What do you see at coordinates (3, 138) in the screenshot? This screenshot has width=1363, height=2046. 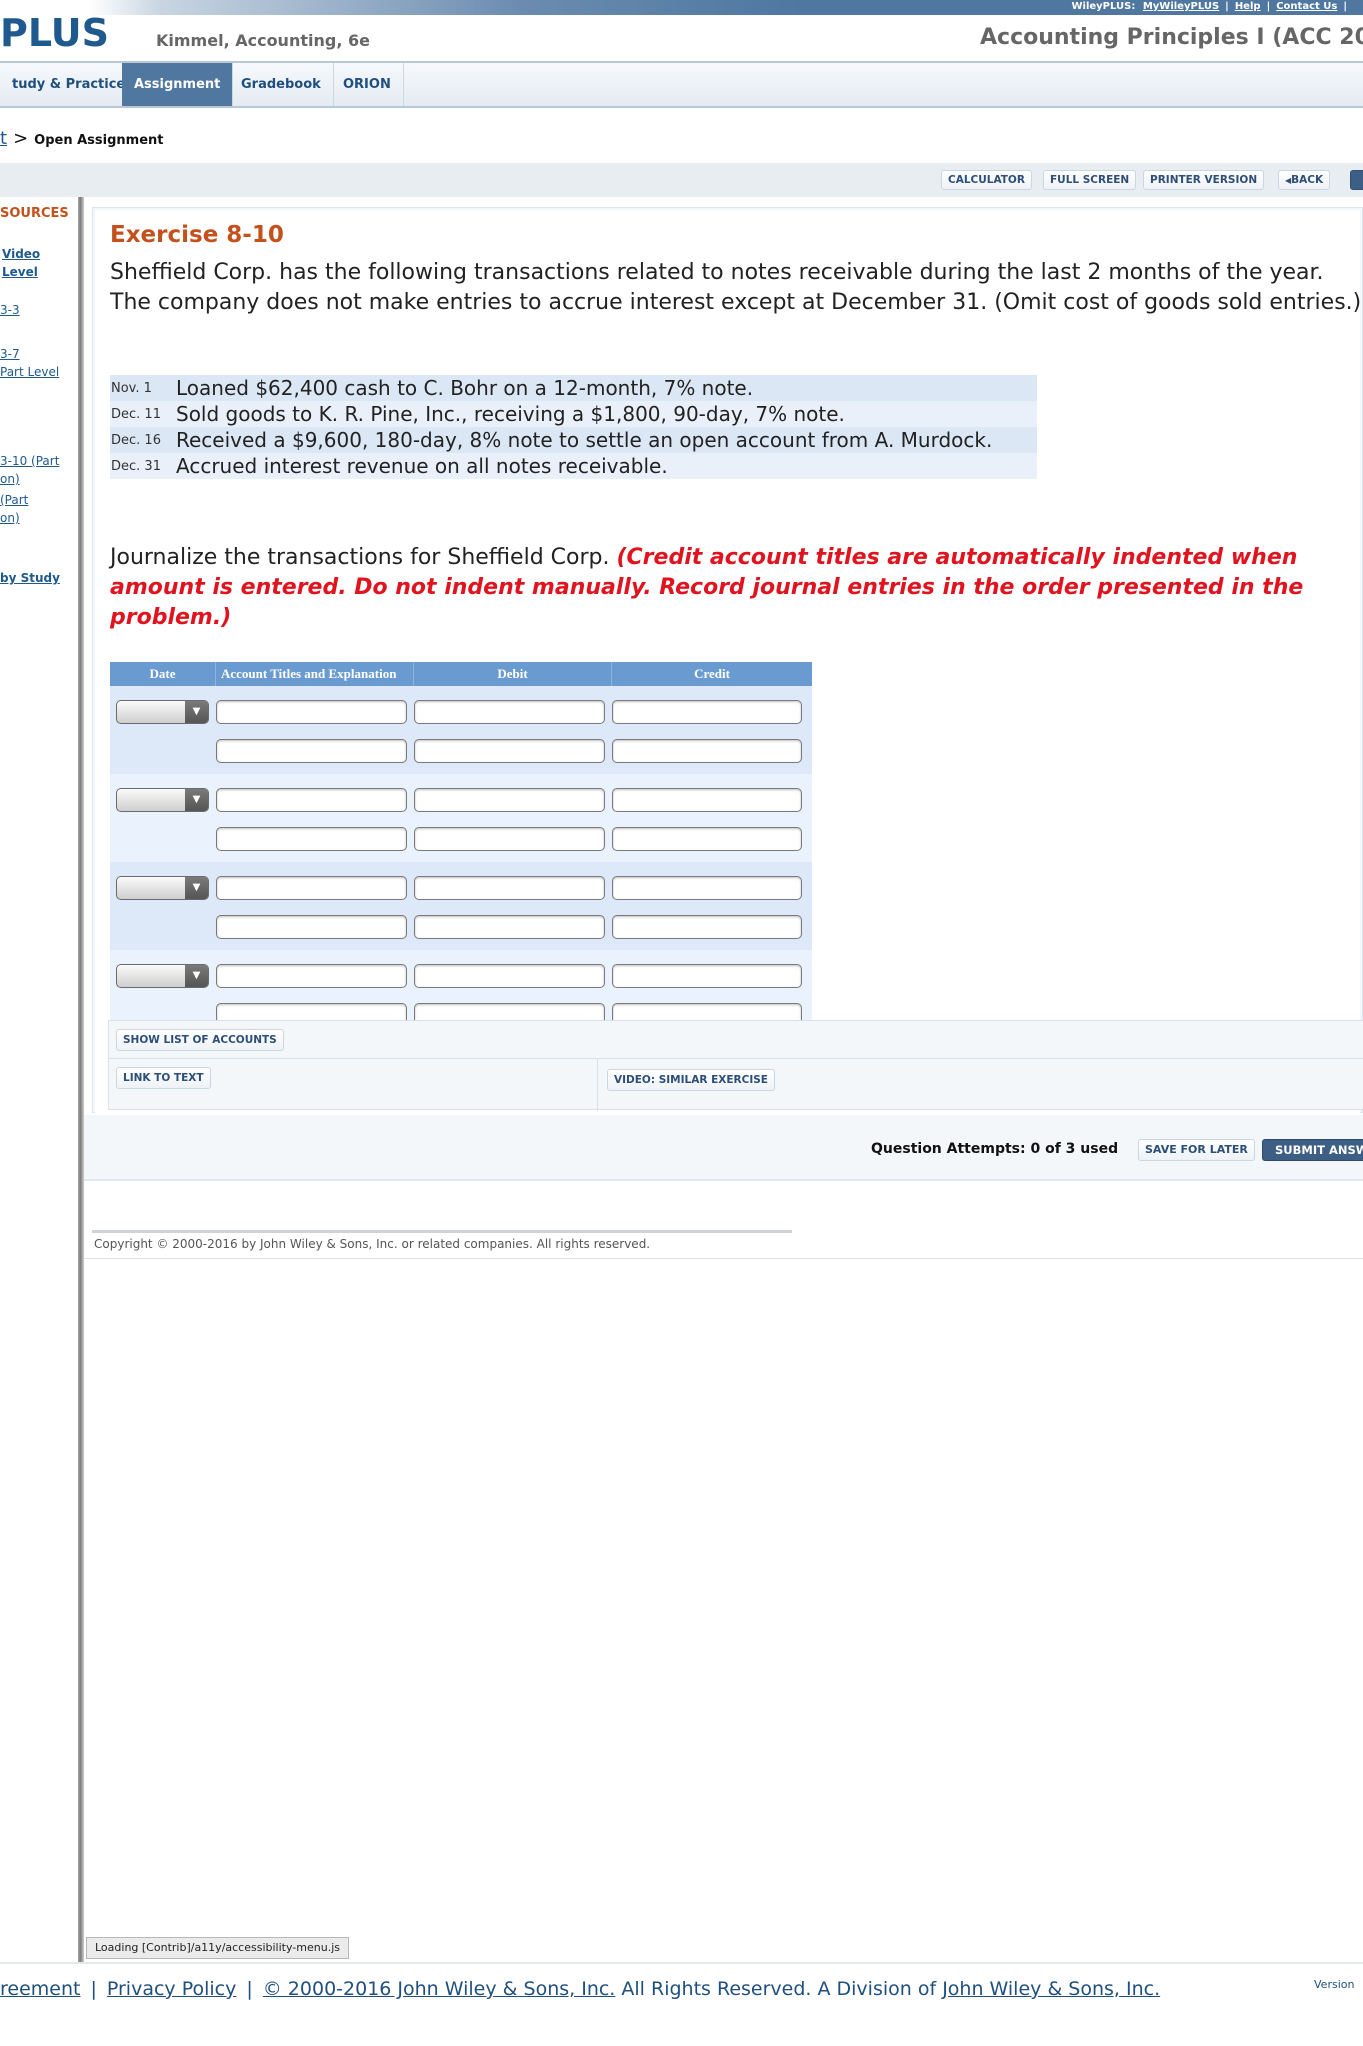 I see `breadcrumb-assignment-link: t` at bounding box center [3, 138].